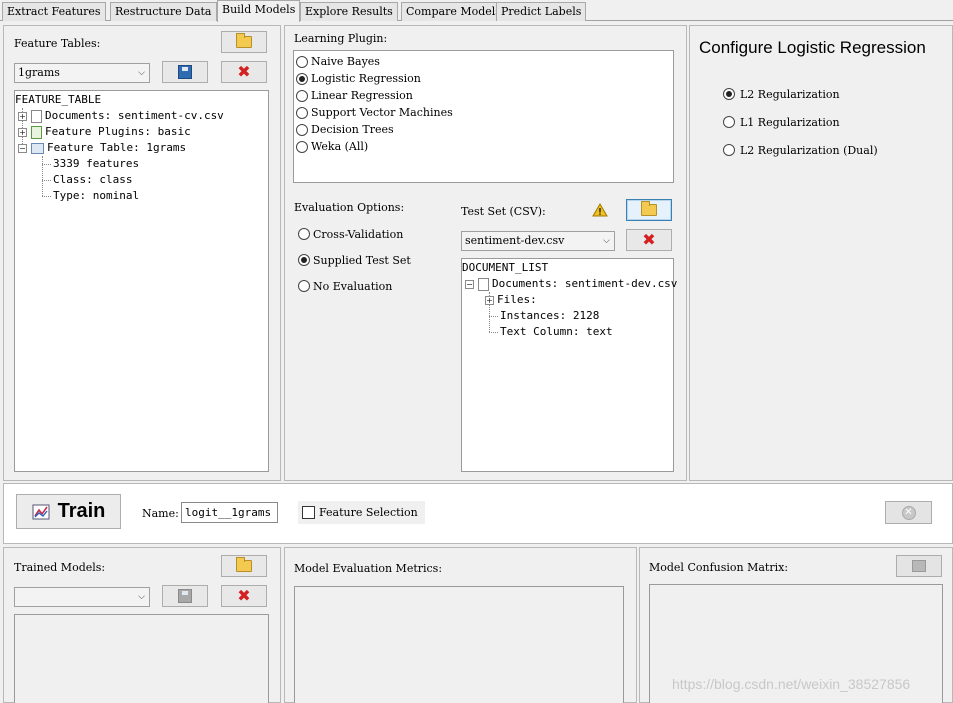 Image resolution: width=953 pixels, height=703 pixels. I want to click on train-button: Train, so click(68, 511).